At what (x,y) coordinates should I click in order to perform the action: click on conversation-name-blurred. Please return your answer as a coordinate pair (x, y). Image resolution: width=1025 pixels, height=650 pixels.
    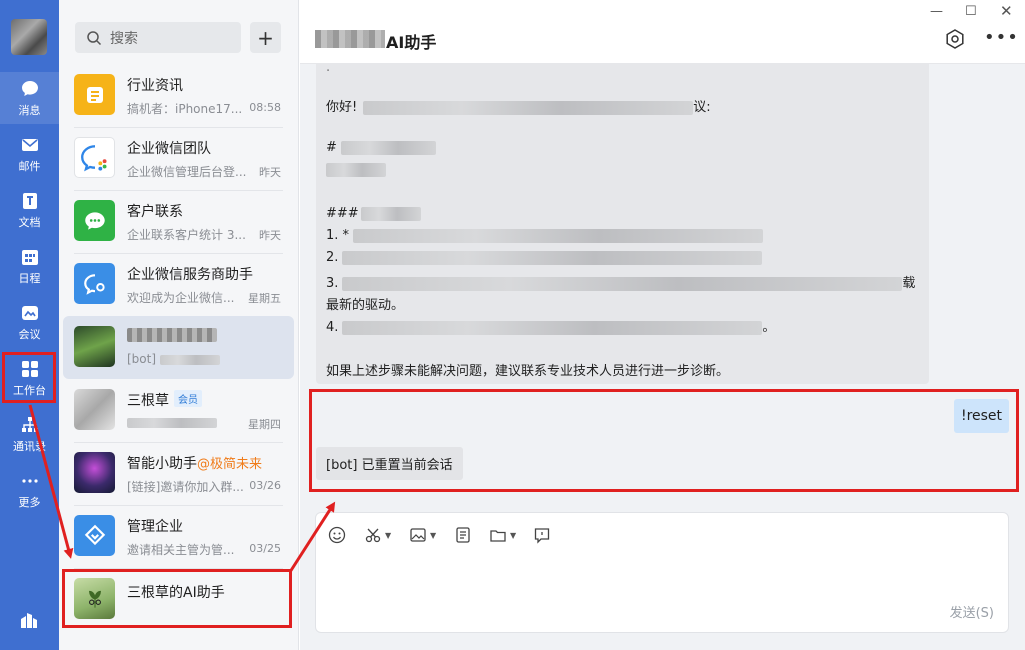
    Looking at the image, I should click on (172, 335).